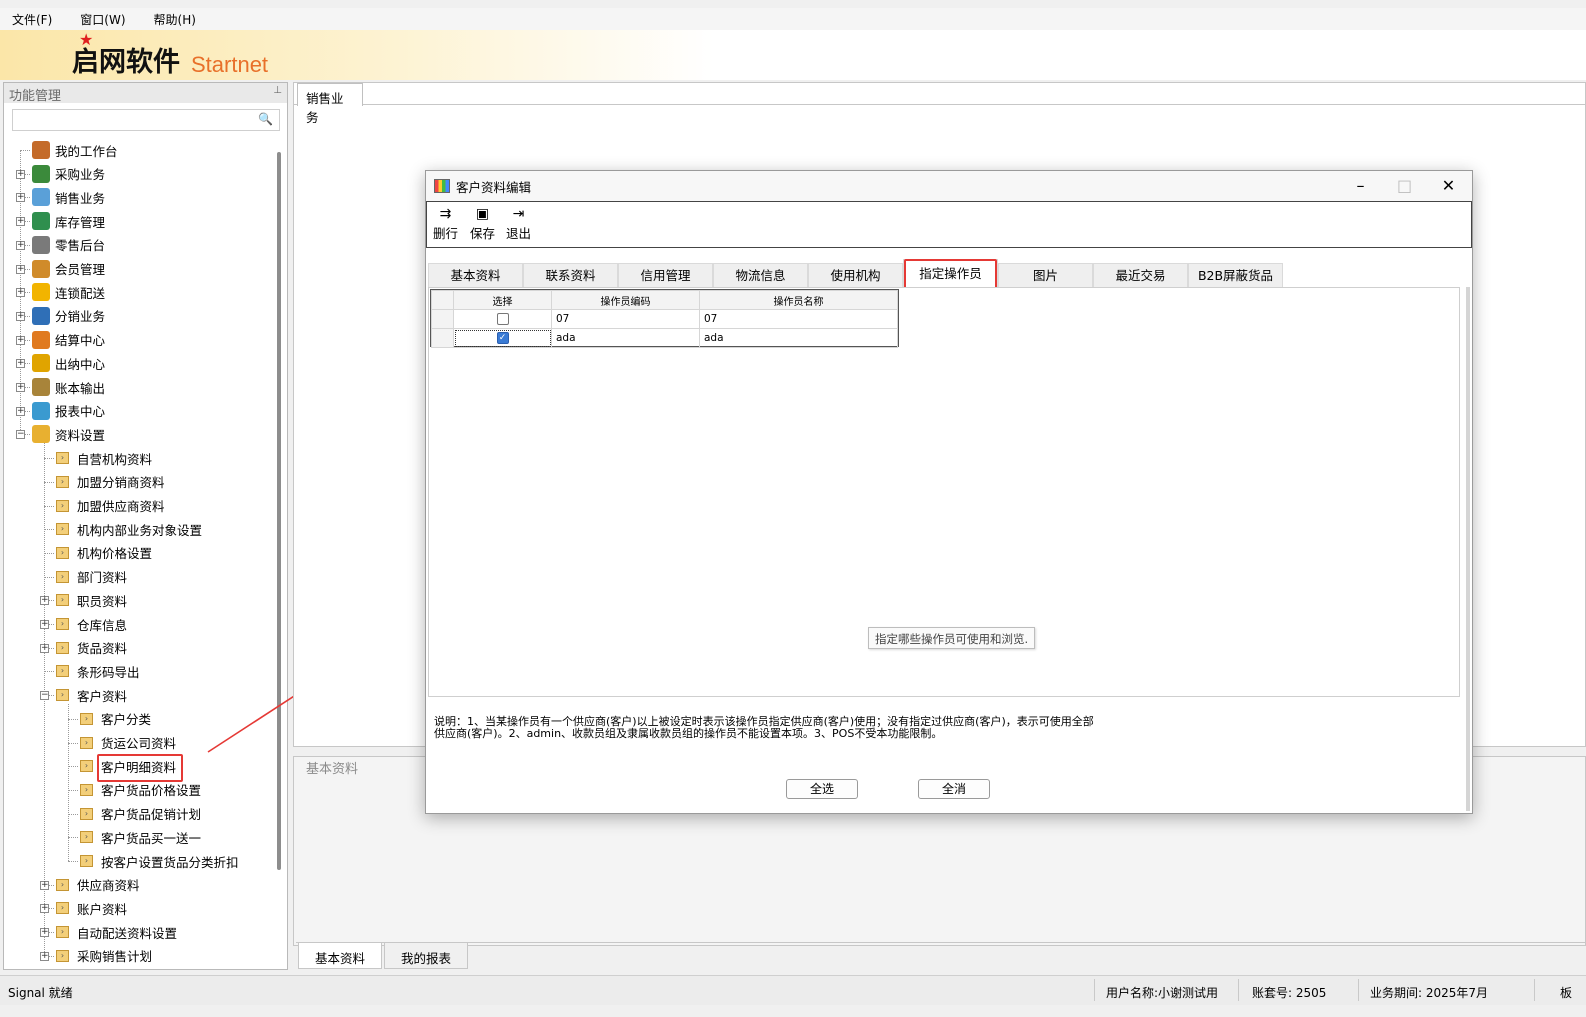 The width and height of the screenshot is (1586, 1017). I want to click on tab-basic-info: 基本资料, so click(475, 275).